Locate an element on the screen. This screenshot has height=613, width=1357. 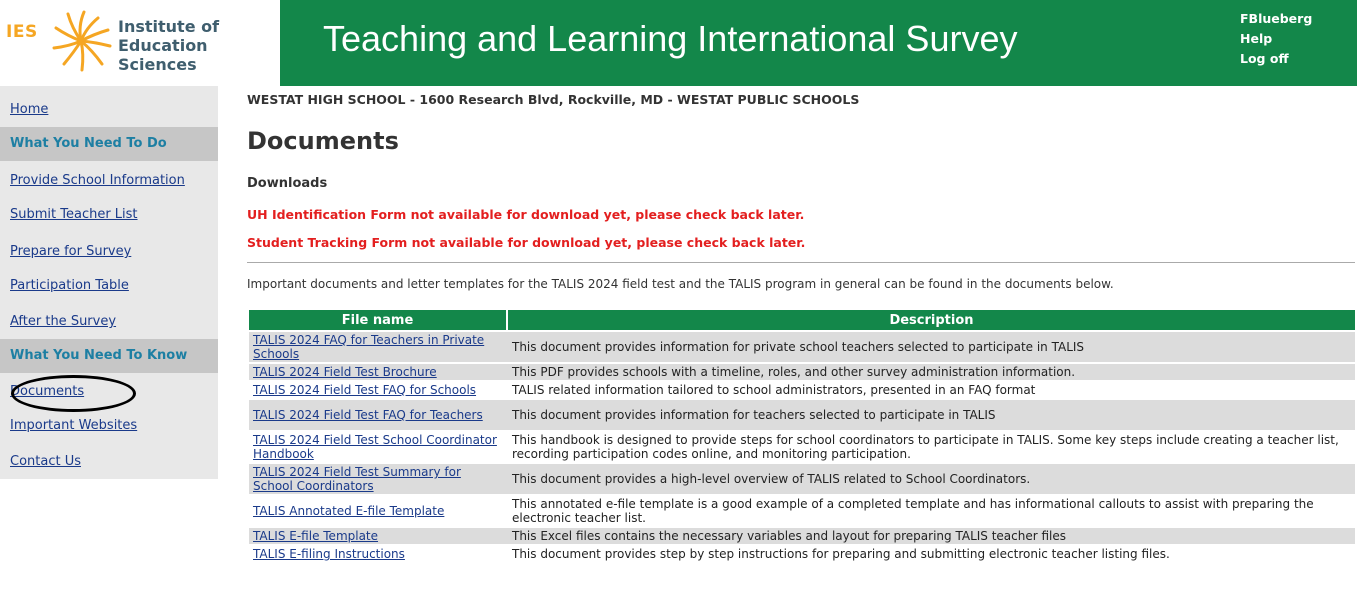
logo-line-1: Institute of is located at coordinates (169, 26).